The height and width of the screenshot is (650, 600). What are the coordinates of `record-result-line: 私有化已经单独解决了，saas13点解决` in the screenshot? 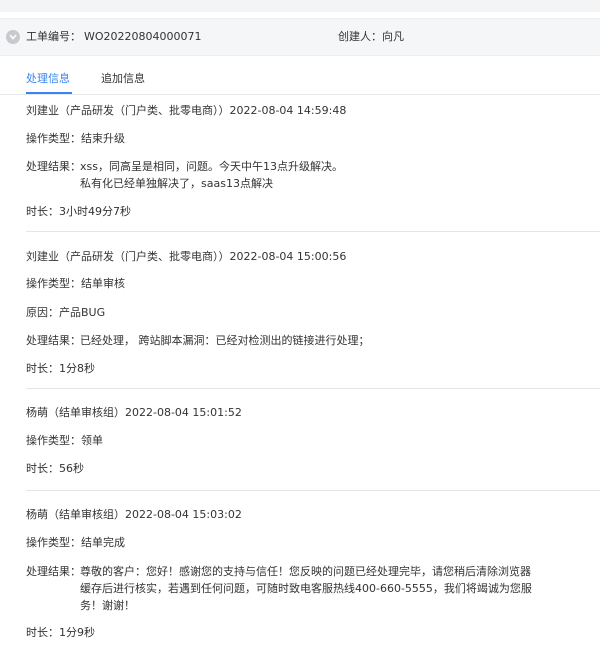 It's located at (176, 183).